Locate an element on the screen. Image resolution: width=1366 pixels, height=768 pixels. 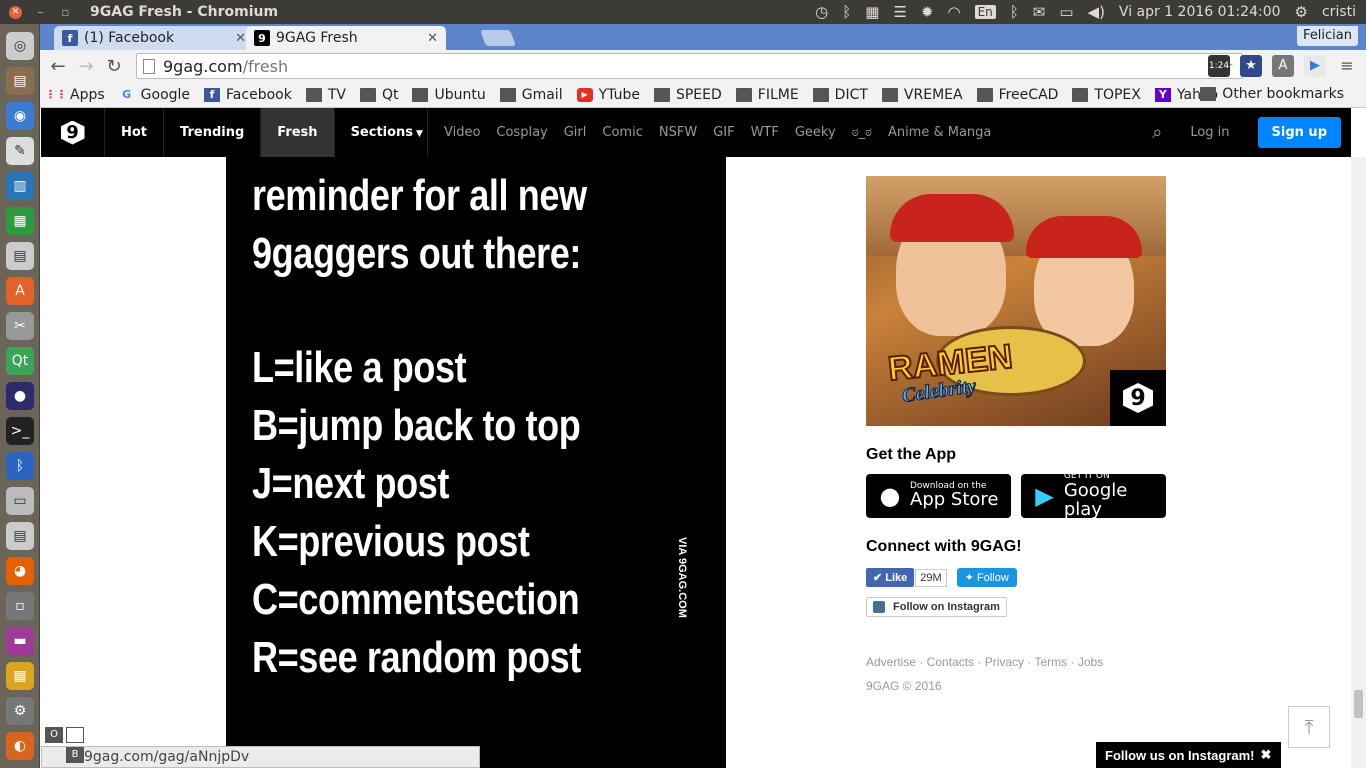
clock-app-icon: ◷ is located at coordinates (821, 12).